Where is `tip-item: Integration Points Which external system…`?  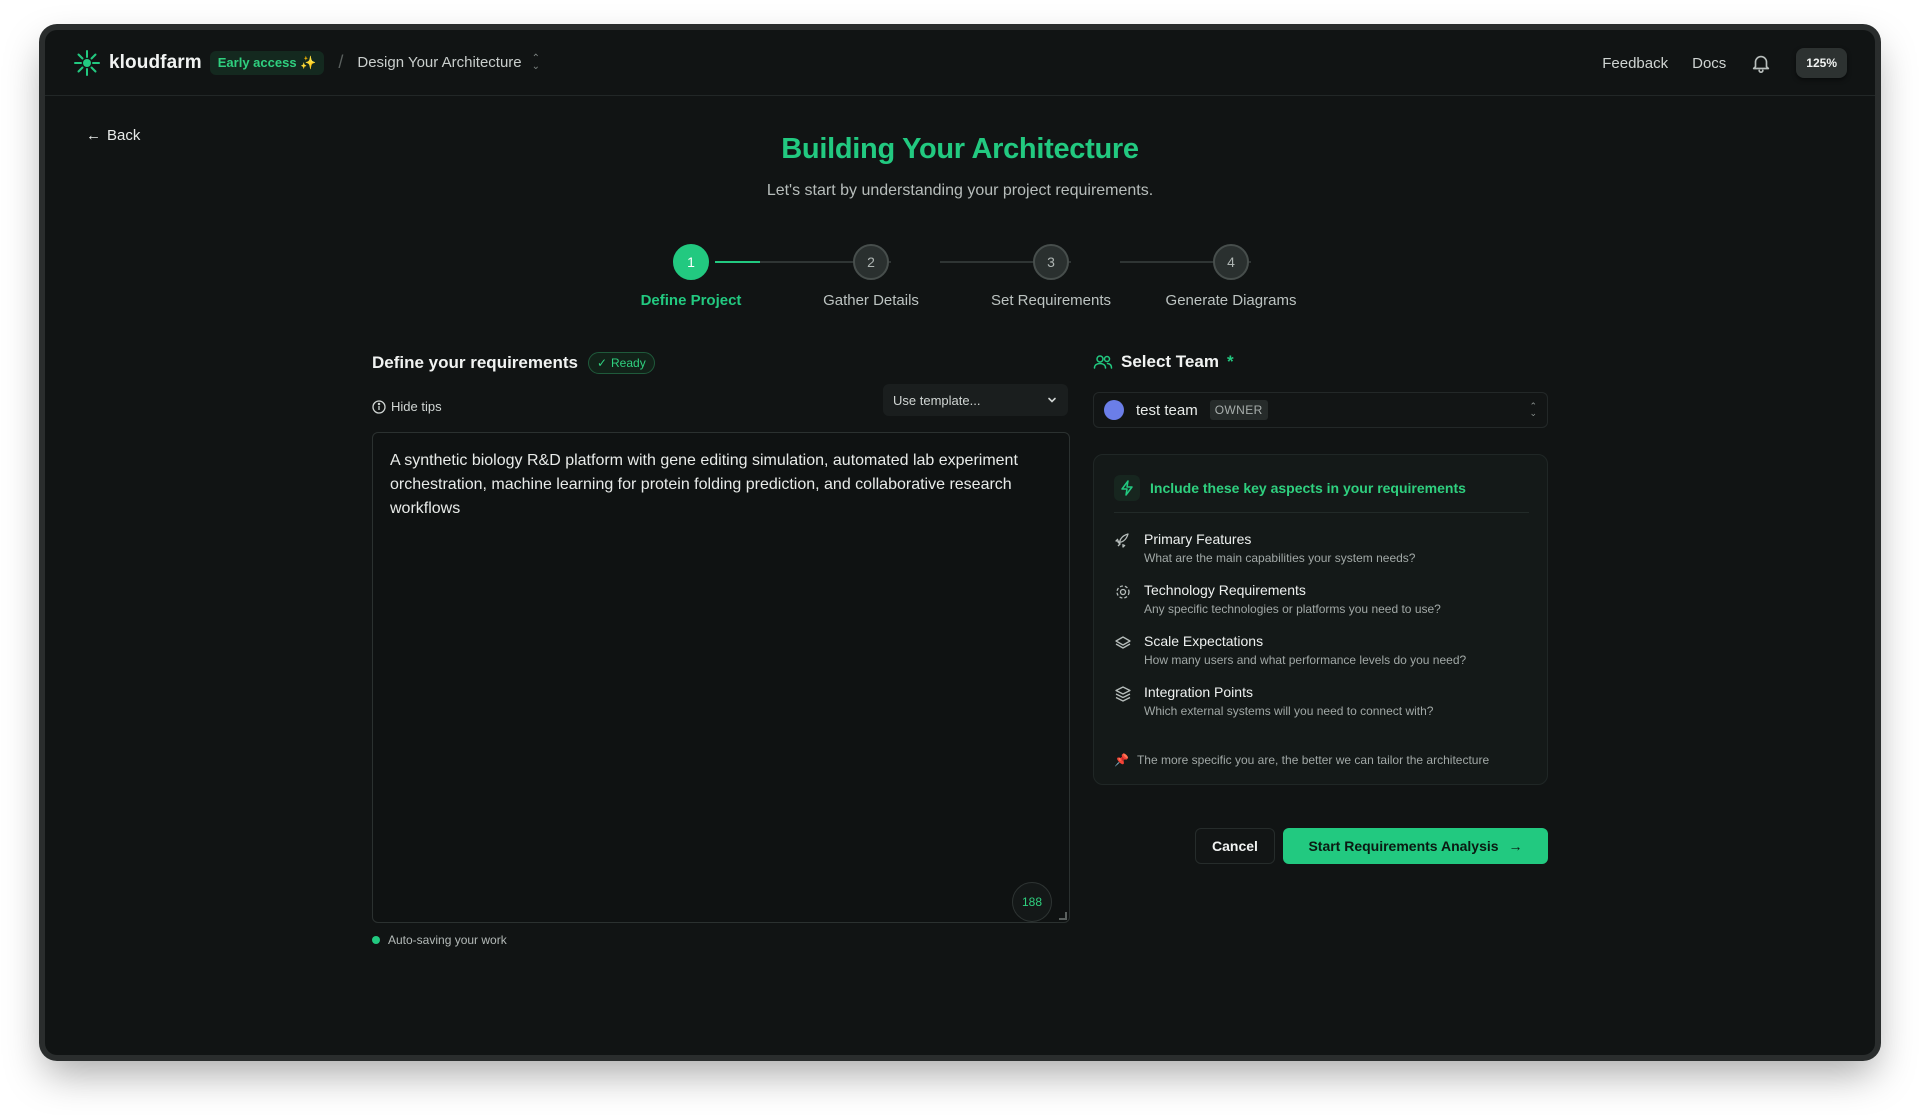 tip-item: Integration Points Which external system… is located at coordinates (1273, 701).